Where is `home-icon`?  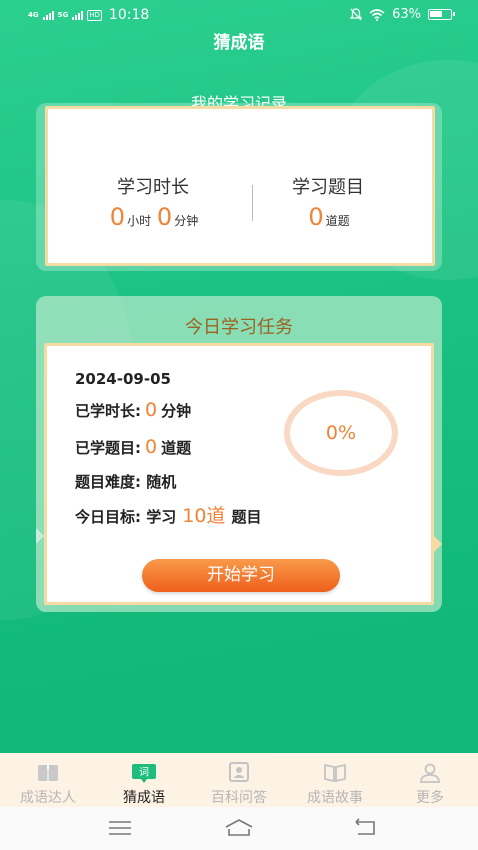
home-icon is located at coordinates (239, 828).